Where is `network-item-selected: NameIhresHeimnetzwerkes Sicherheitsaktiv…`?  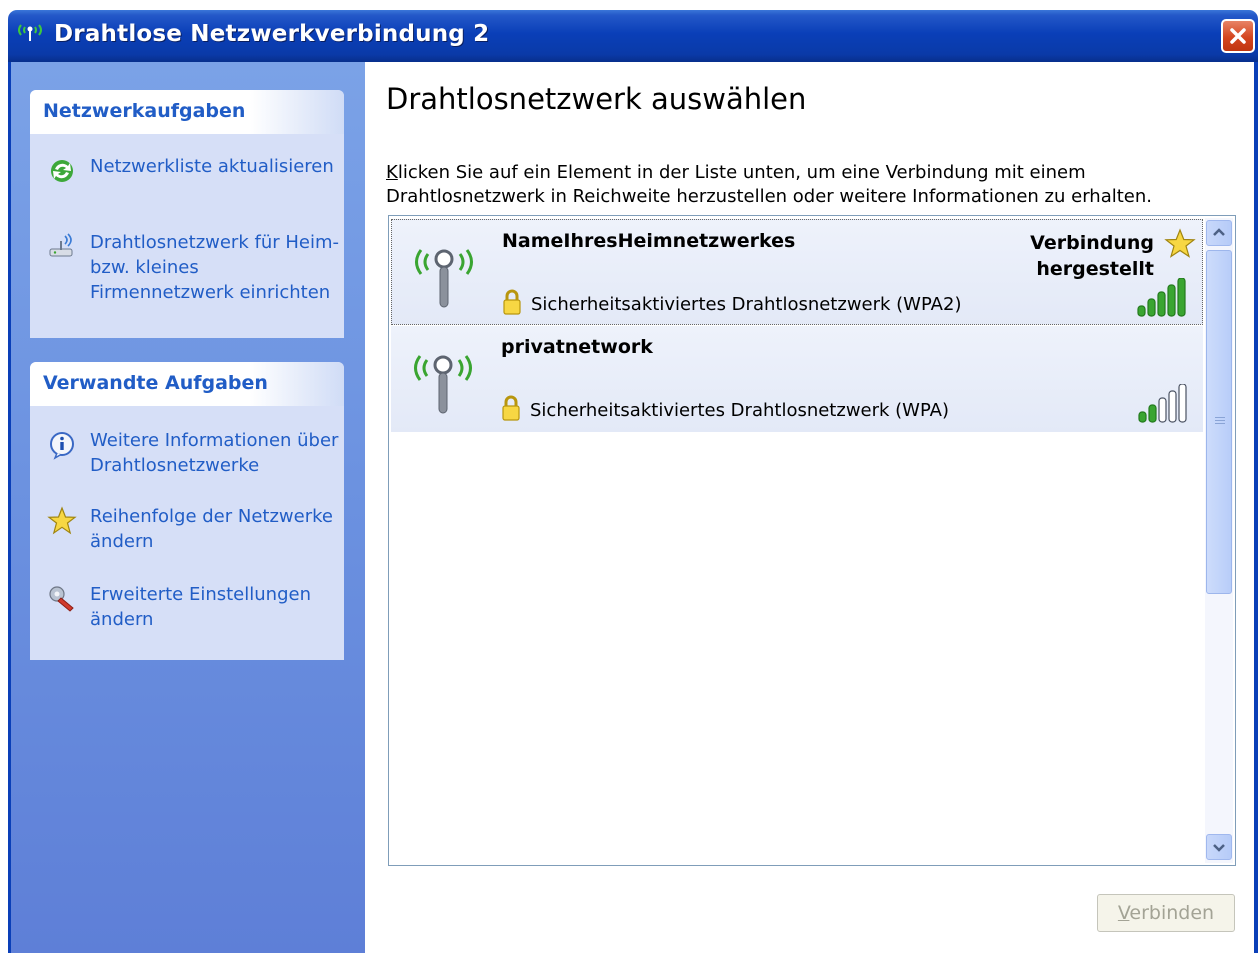
network-item-selected: NameIhresHeimnetzwerkes Sicherheitsaktiv… is located at coordinates (797, 272).